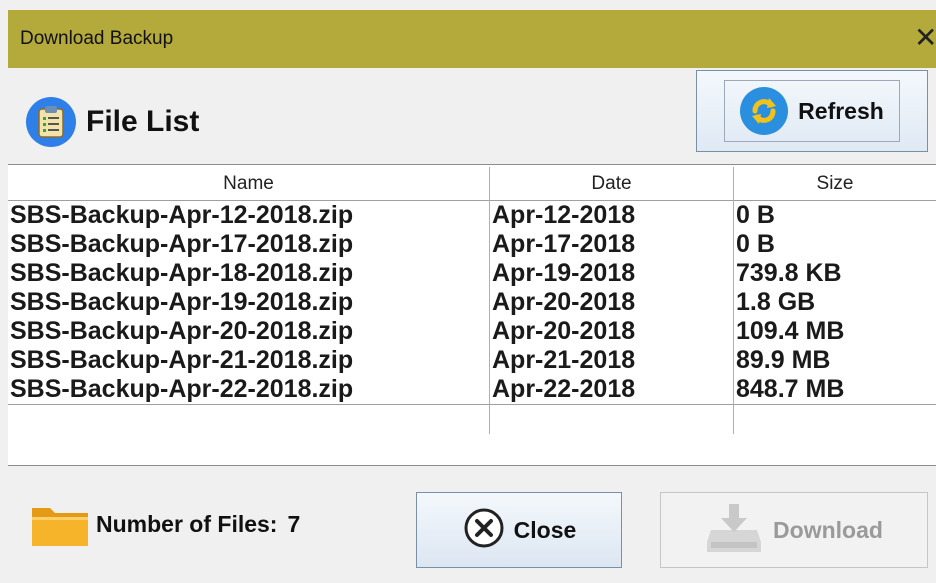 This screenshot has width=936, height=583. Describe the element at coordinates (612, 215) in the screenshot. I see `cell-date: Apr-12-2018` at that location.